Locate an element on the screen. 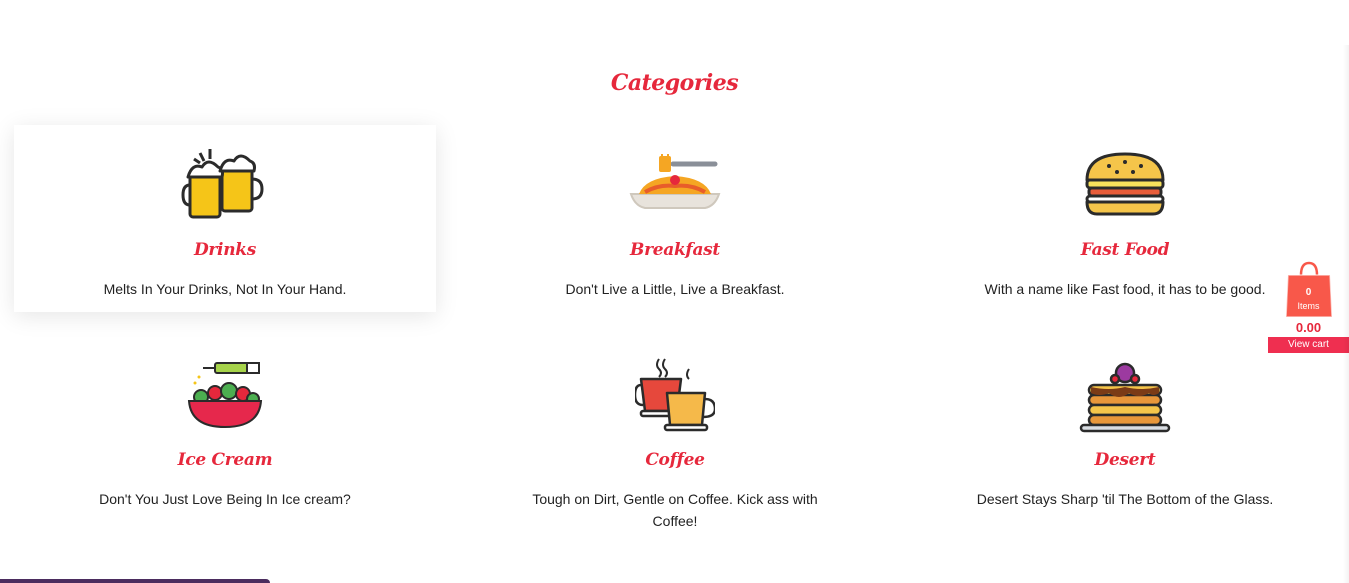 This screenshot has width=1349, height=583. scroll-shadow is located at coordinates (1346, 314).